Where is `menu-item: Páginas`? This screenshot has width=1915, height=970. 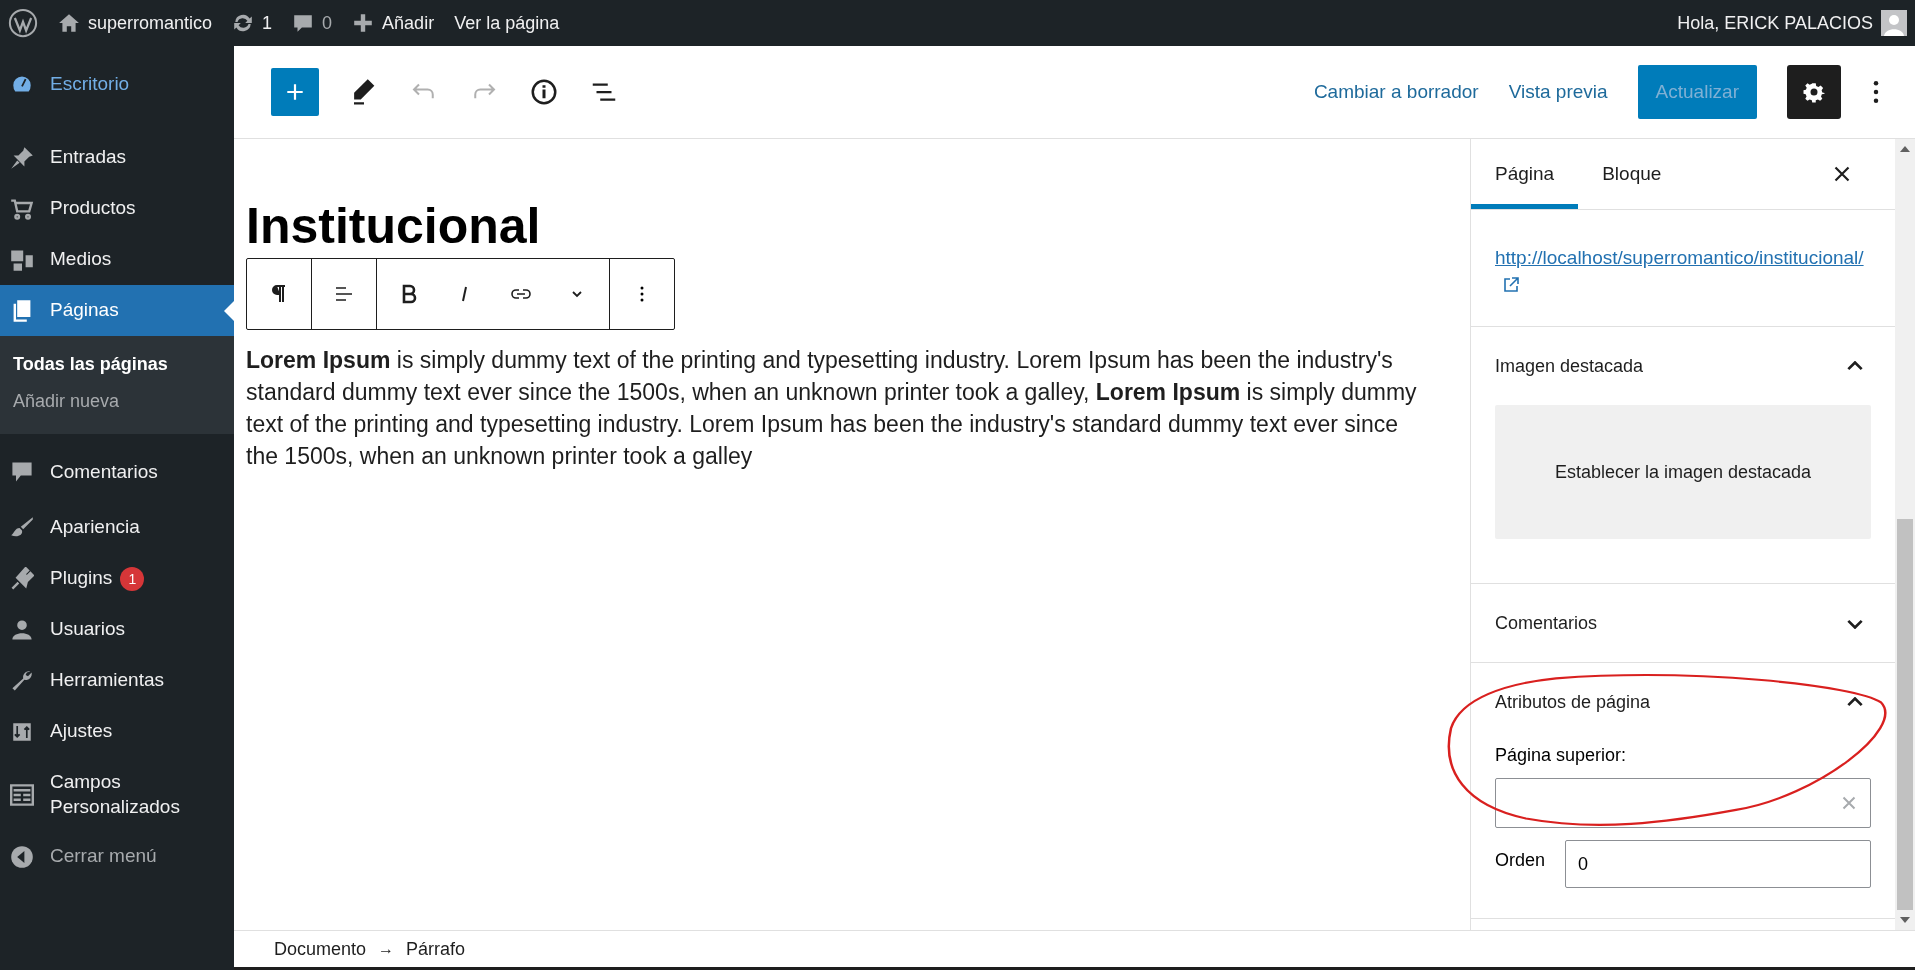
menu-item: Páginas is located at coordinates (117, 310).